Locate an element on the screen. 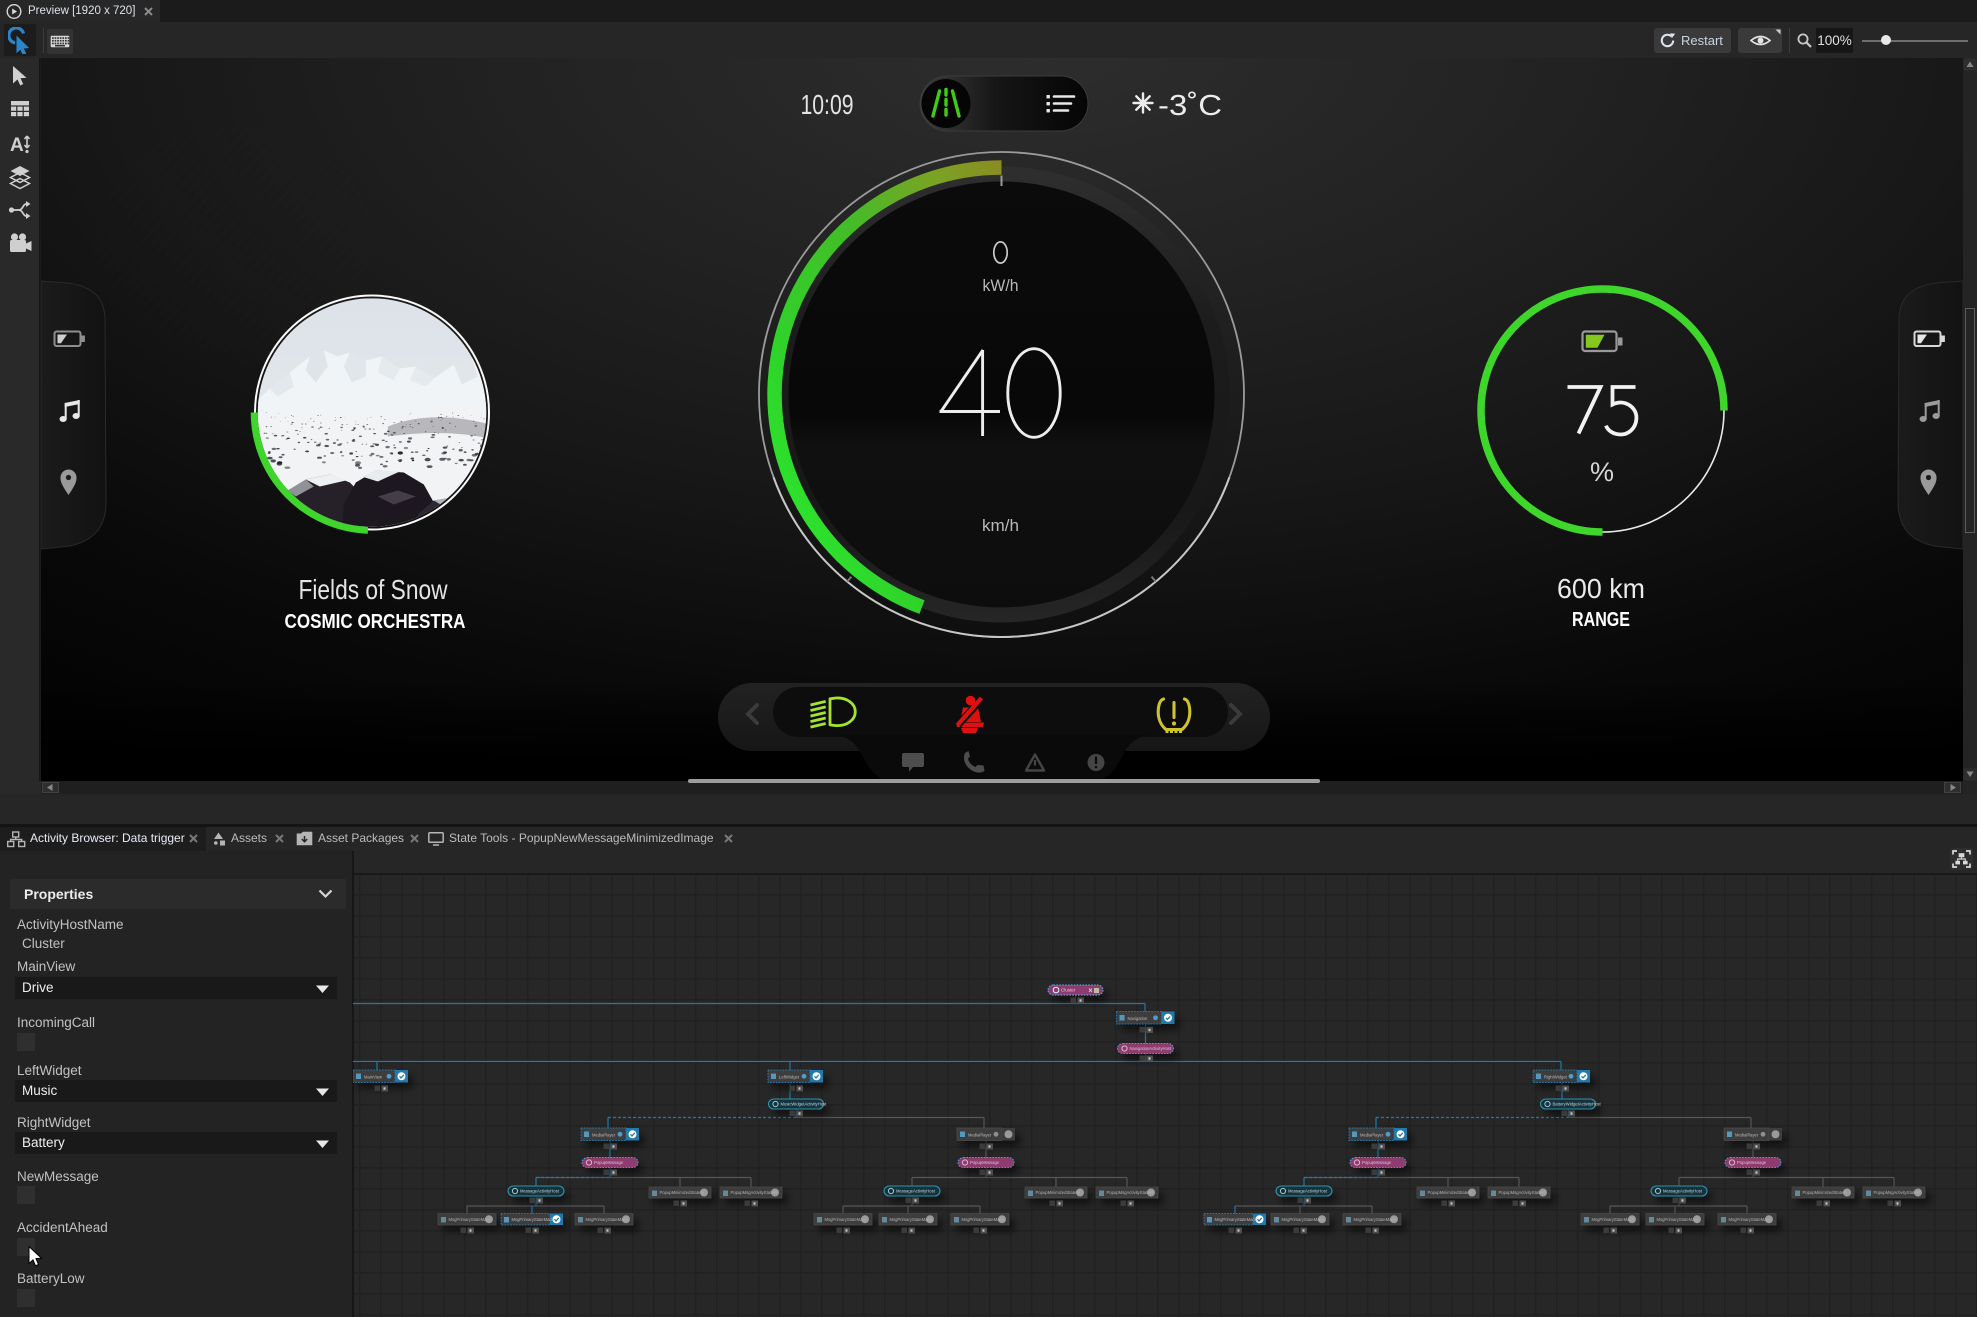 The height and width of the screenshot is (1317, 1977). svg-text: LeftWidget is located at coordinates (789, 1077).